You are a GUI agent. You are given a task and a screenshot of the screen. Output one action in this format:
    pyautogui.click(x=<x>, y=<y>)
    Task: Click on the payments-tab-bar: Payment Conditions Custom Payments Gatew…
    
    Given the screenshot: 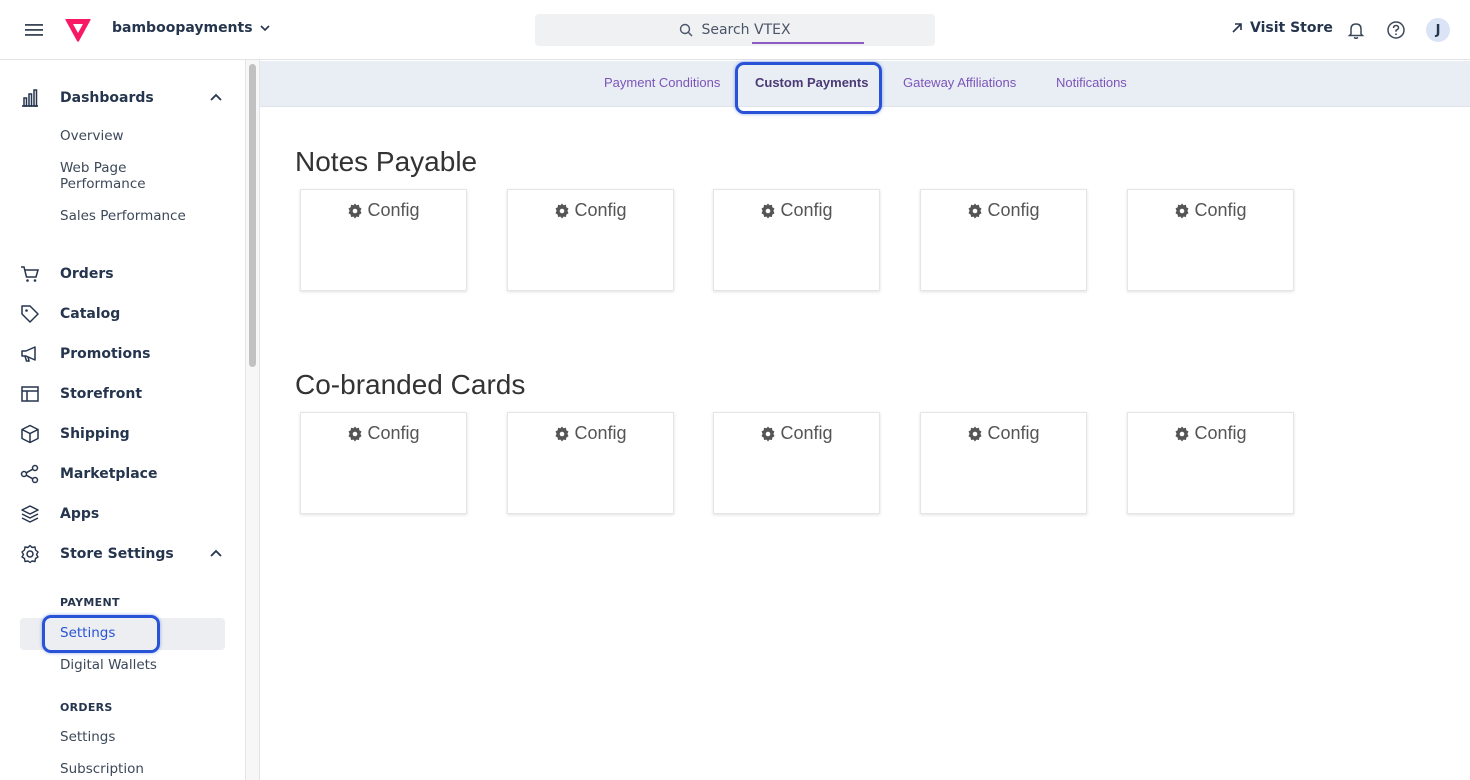 What is the action you would take?
    pyautogui.click(x=865, y=84)
    